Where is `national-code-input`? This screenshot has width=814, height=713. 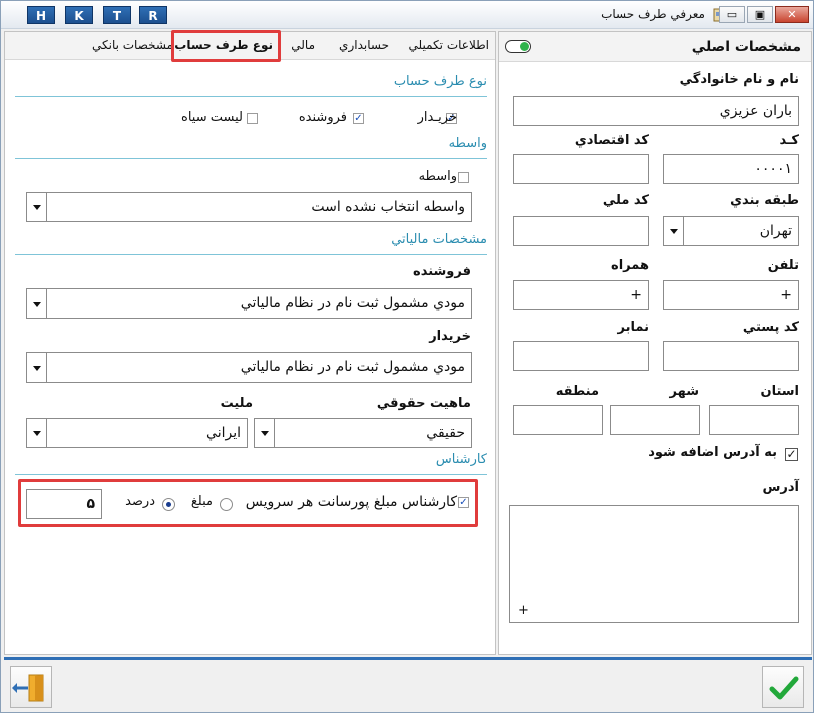 national-code-input is located at coordinates (581, 231).